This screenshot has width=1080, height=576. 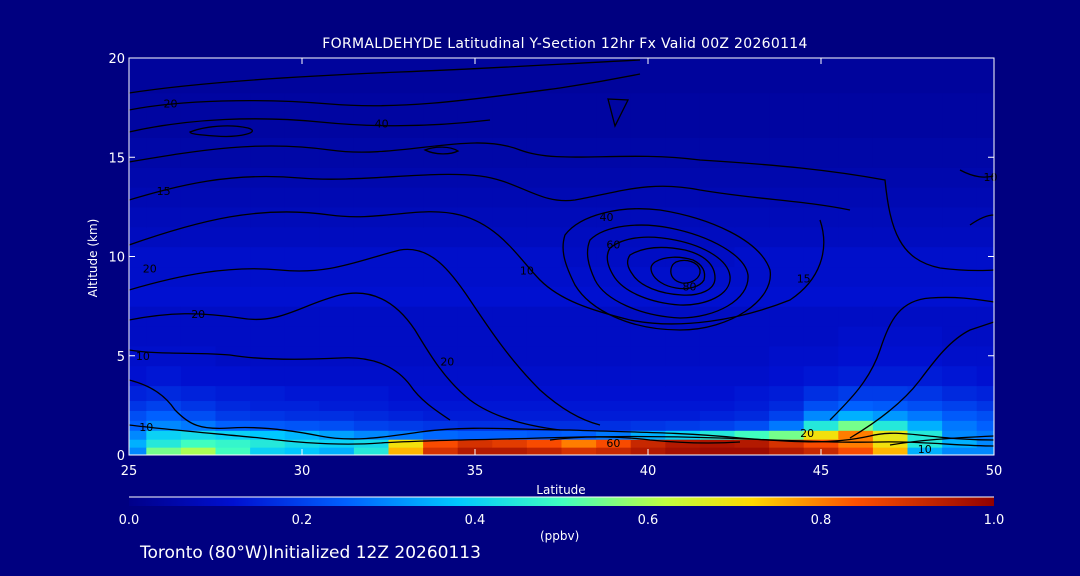 What do you see at coordinates (562, 520) in the screenshot?
I see `colorbar-ticks: 0.0 0.2 0.4 0.6 0.8 1.0` at bounding box center [562, 520].